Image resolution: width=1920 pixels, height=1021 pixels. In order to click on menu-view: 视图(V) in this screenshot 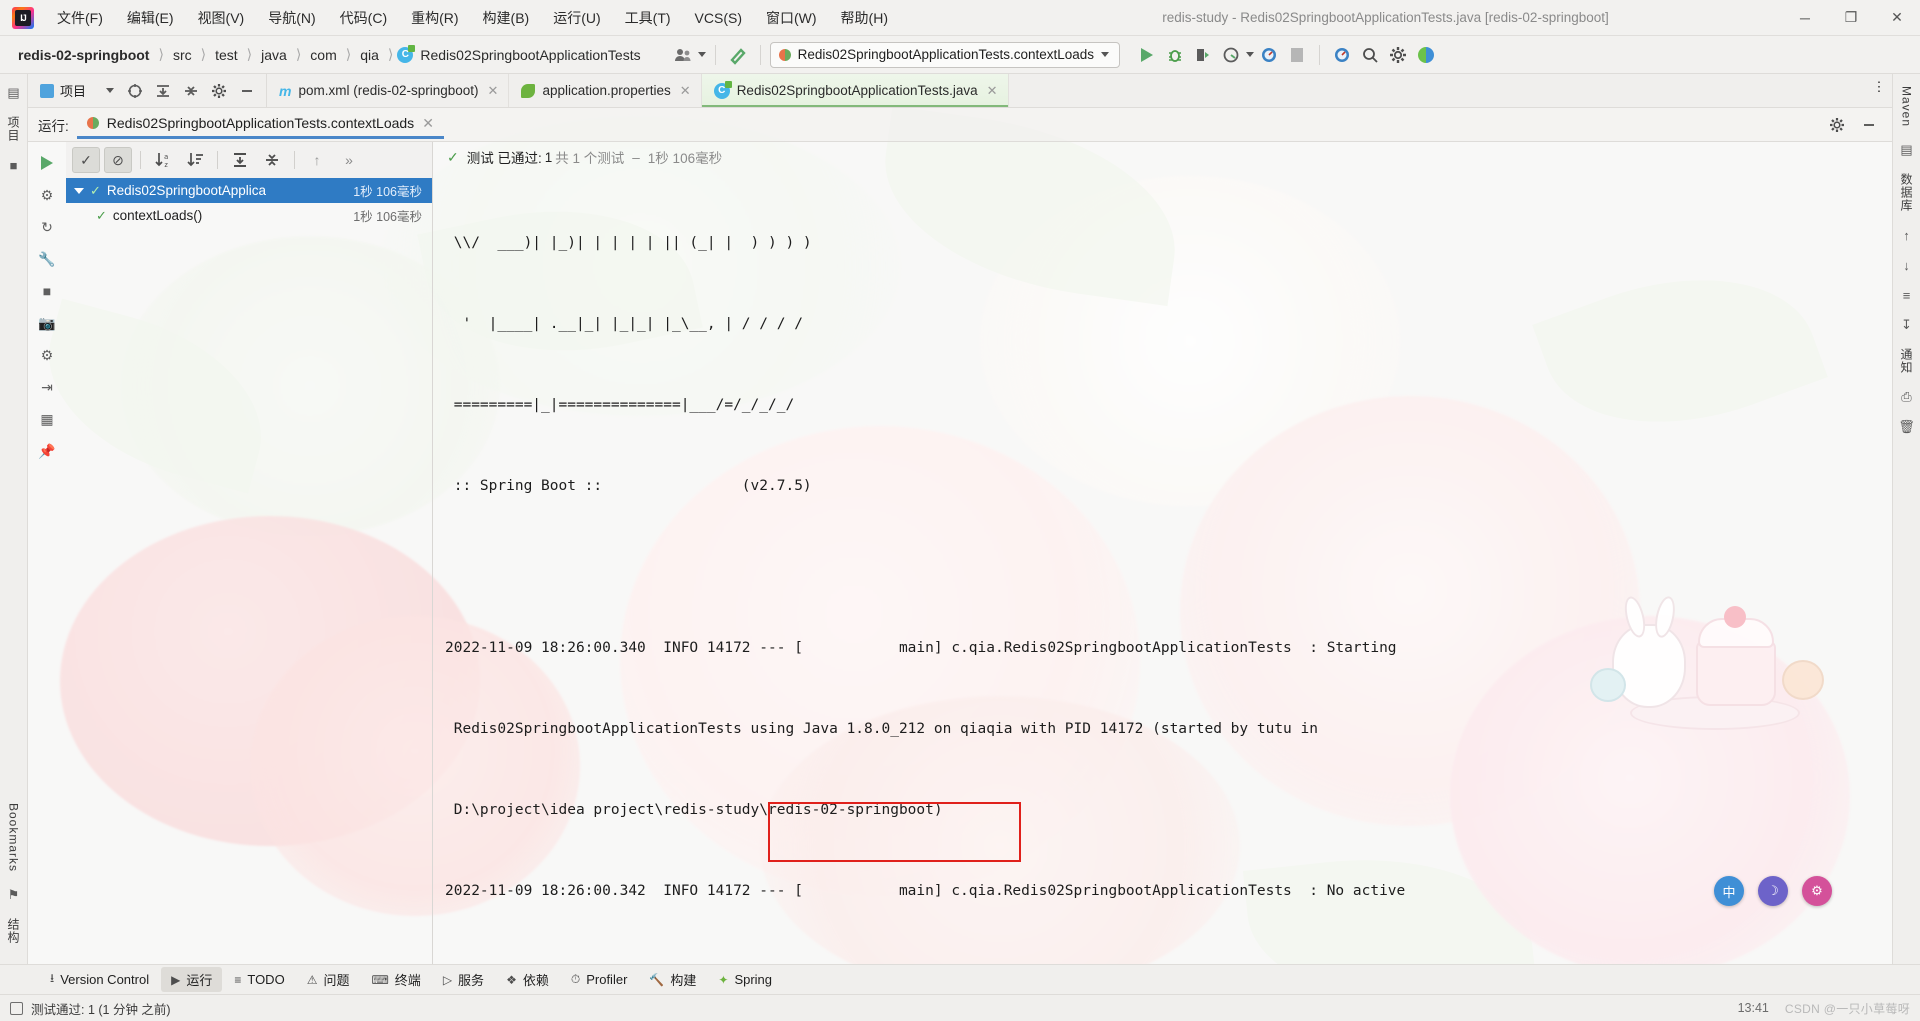, I will do `click(221, 18)`.